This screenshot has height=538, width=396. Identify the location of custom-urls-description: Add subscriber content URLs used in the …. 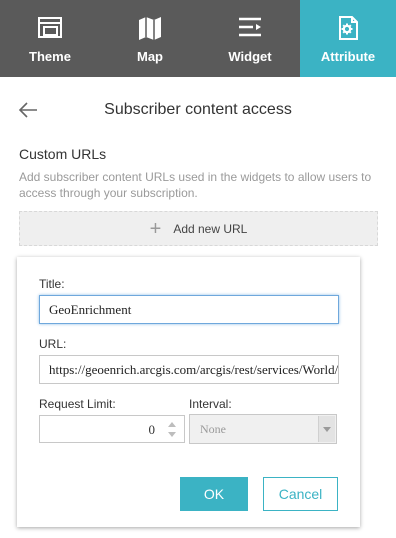
(195, 185).